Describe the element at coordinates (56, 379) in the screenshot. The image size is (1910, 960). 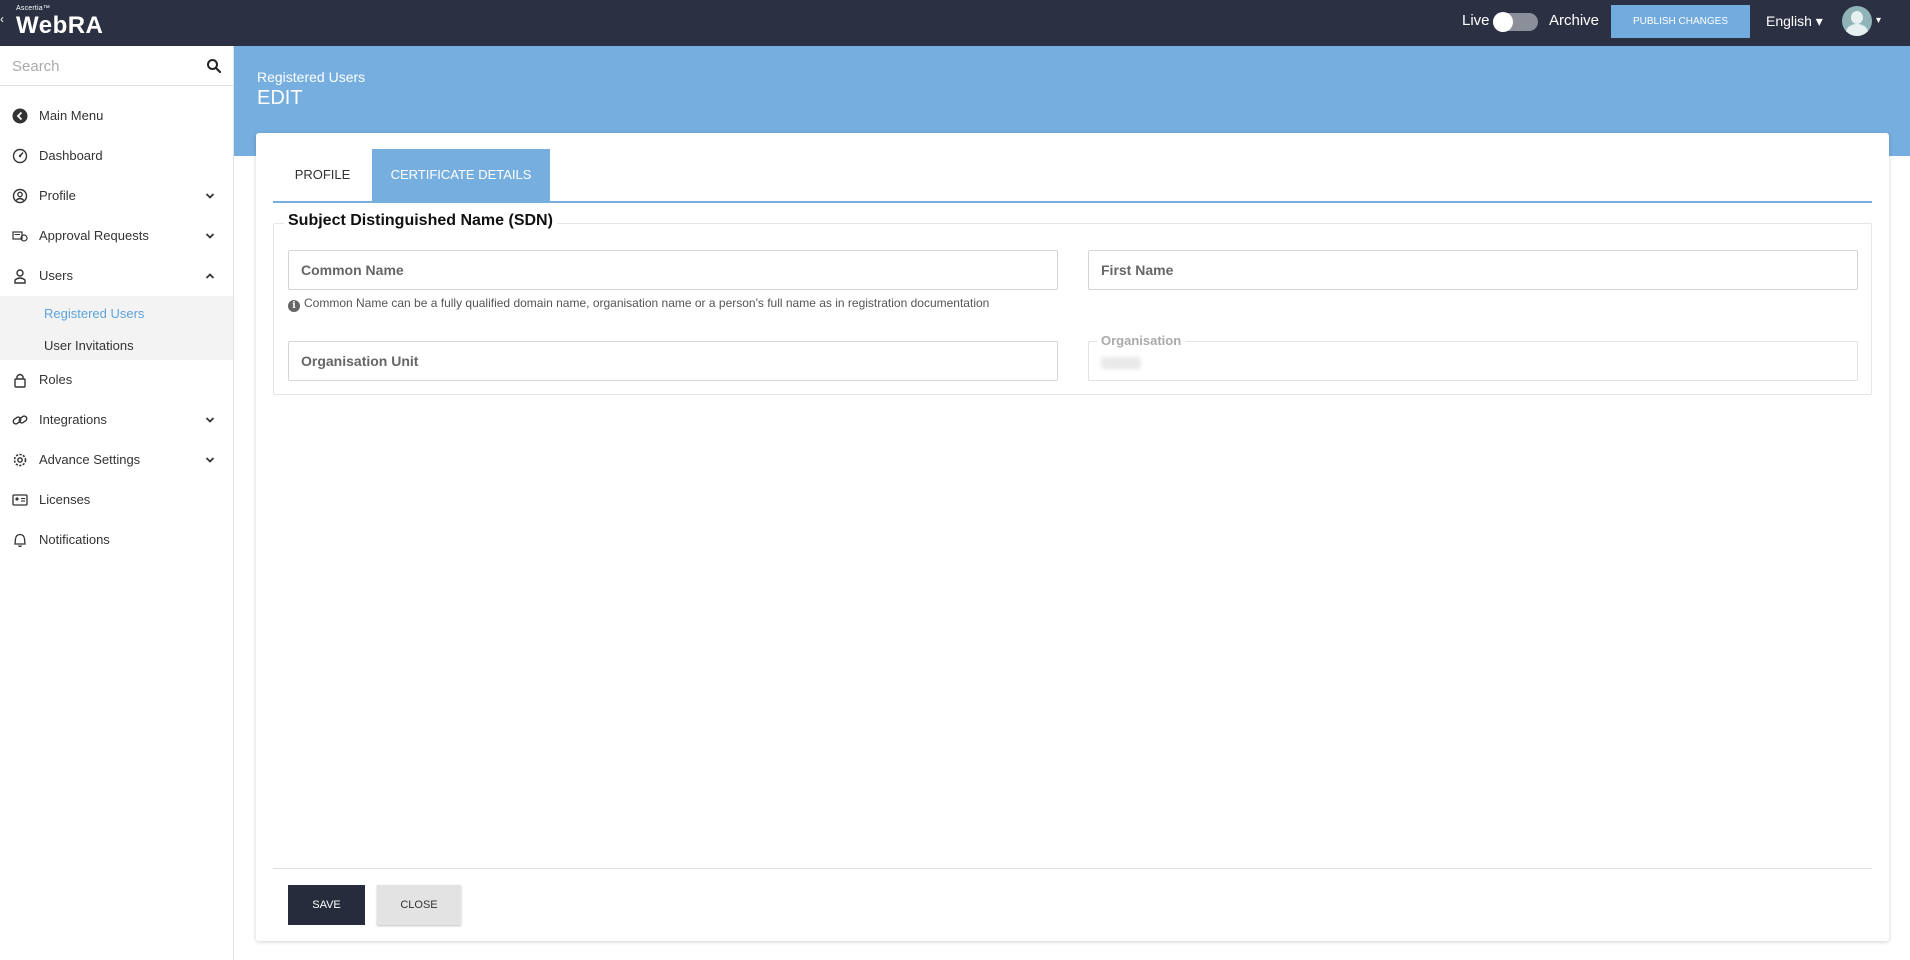
I see `sidebar-item-label: Roles` at that location.